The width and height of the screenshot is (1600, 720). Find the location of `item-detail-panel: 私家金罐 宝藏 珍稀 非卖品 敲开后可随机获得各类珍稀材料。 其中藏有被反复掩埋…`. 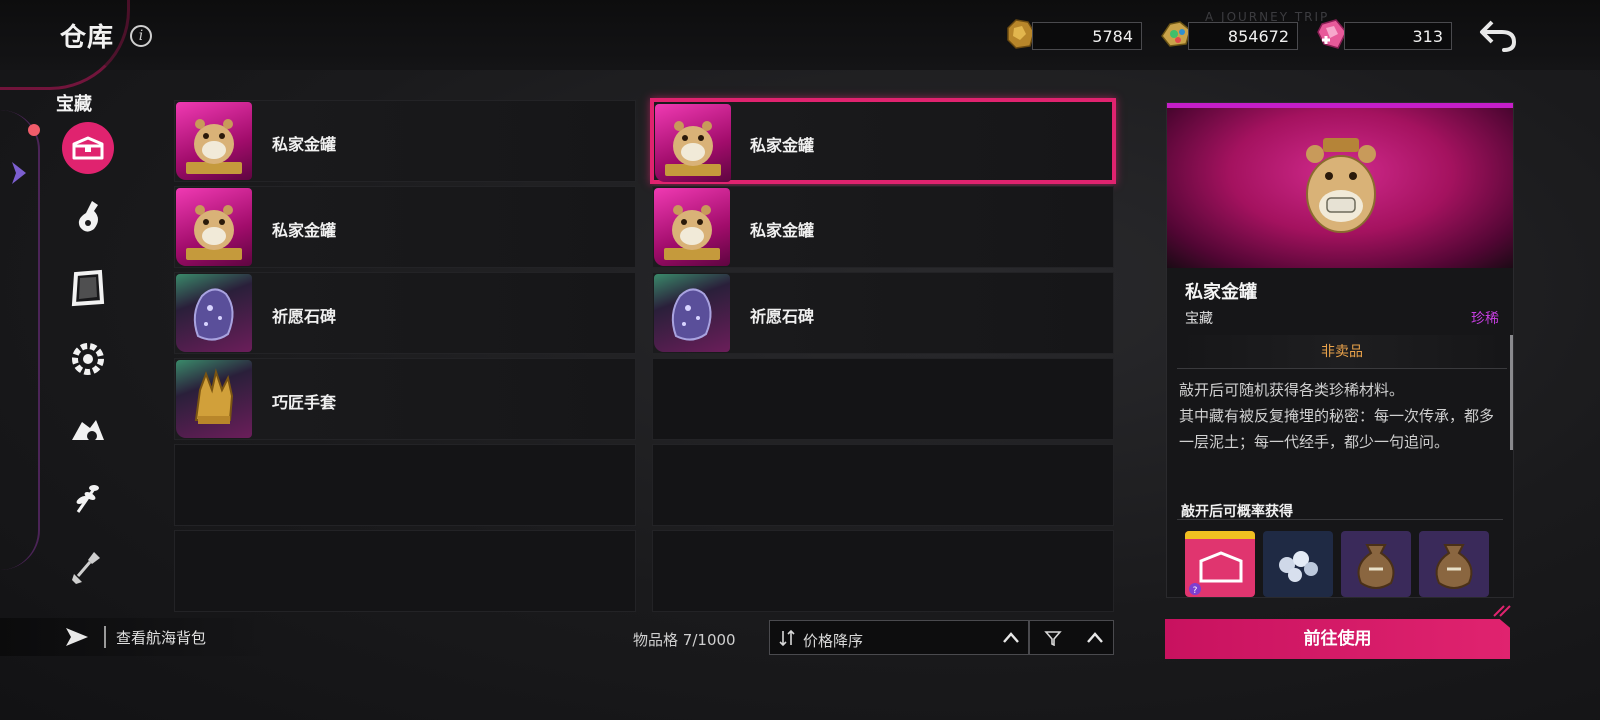

item-detail-panel: 私家金罐 宝藏 珍稀 非卖品 敲开后可随机获得各类珍稀材料。 其中藏有被反复掩埋… is located at coordinates (1340, 350).